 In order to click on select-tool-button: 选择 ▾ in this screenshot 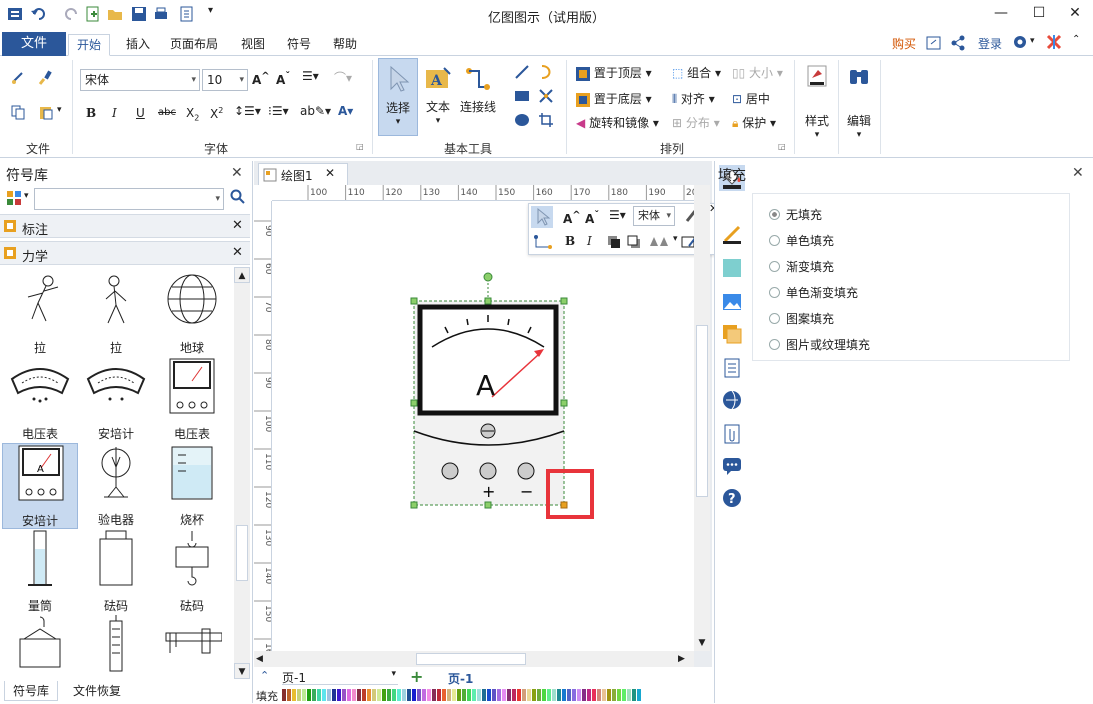, I will do `click(398, 97)`.